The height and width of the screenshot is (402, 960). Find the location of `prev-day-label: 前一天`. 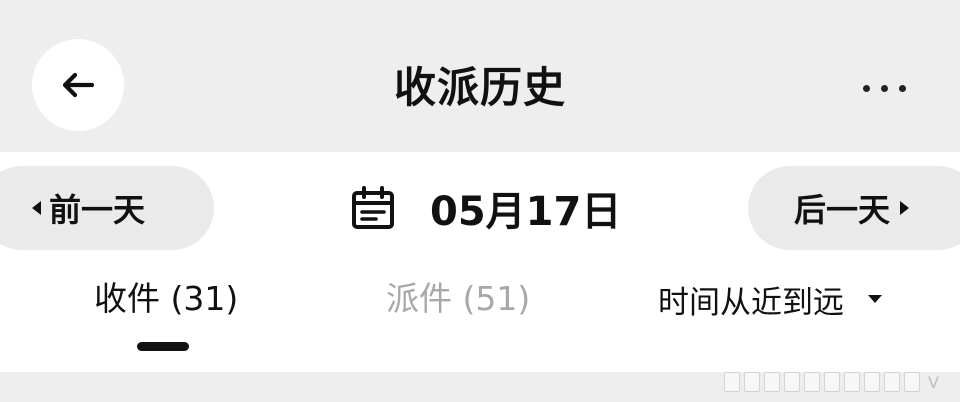

prev-day-label: 前一天 is located at coordinates (97, 210).